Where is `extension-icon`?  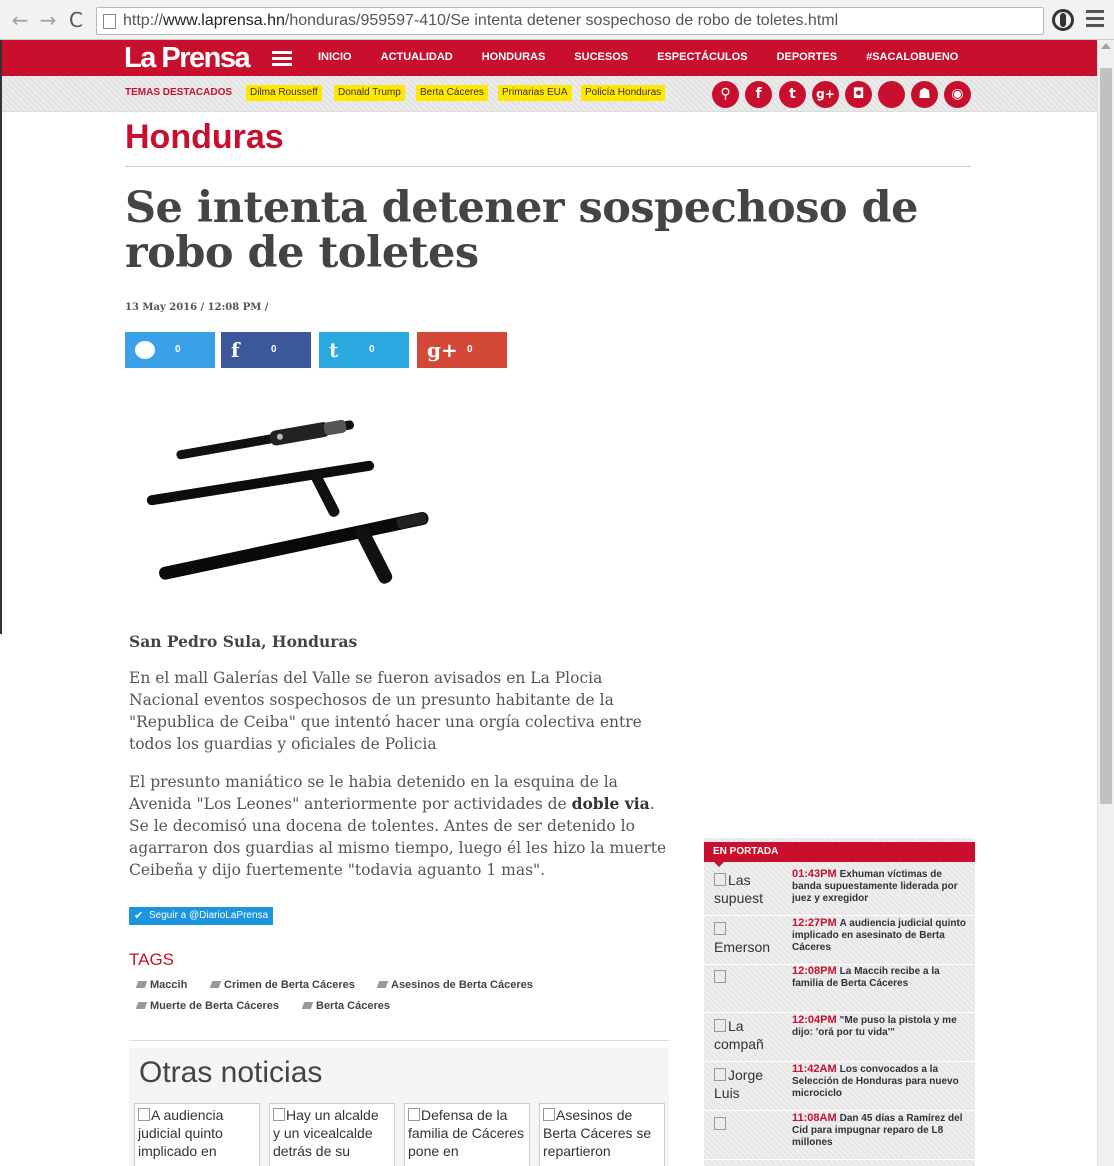
extension-icon is located at coordinates (1063, 20).